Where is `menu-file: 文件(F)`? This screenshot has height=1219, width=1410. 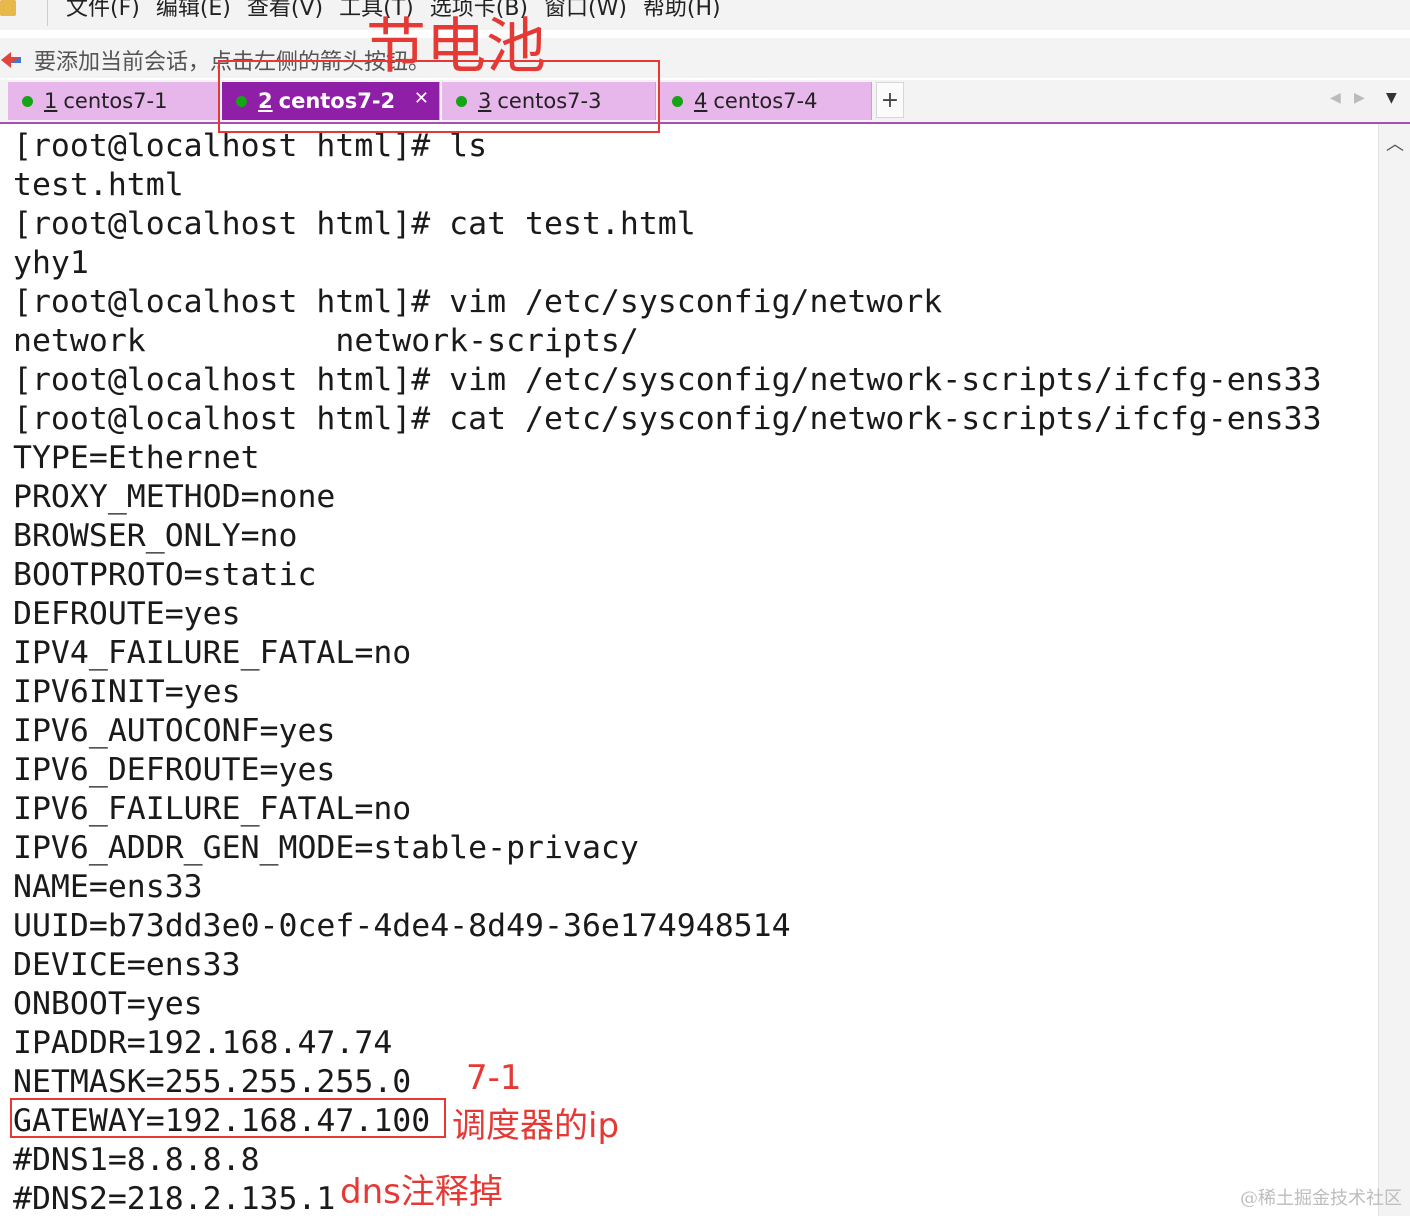
menu-file: 文件(F) is located at coordinates (103, 11).